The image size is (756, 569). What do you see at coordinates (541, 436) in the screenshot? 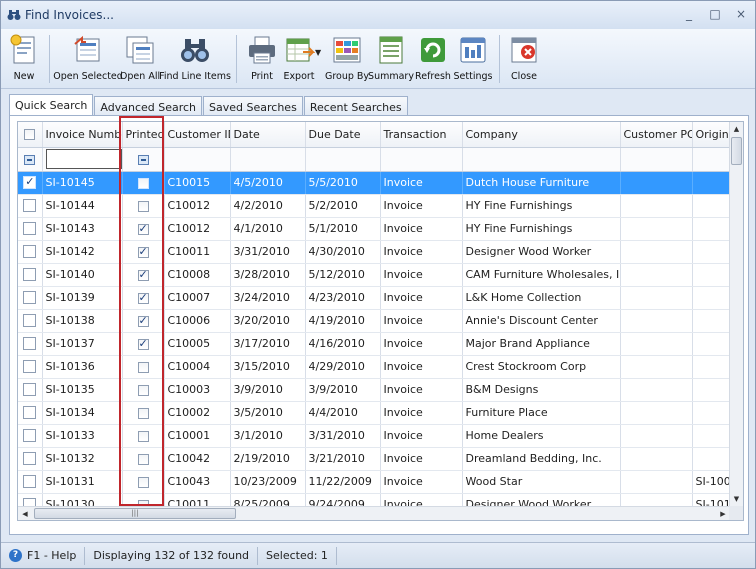
I see `company-cell: Home Dealers` at bounding box center [541, 436].